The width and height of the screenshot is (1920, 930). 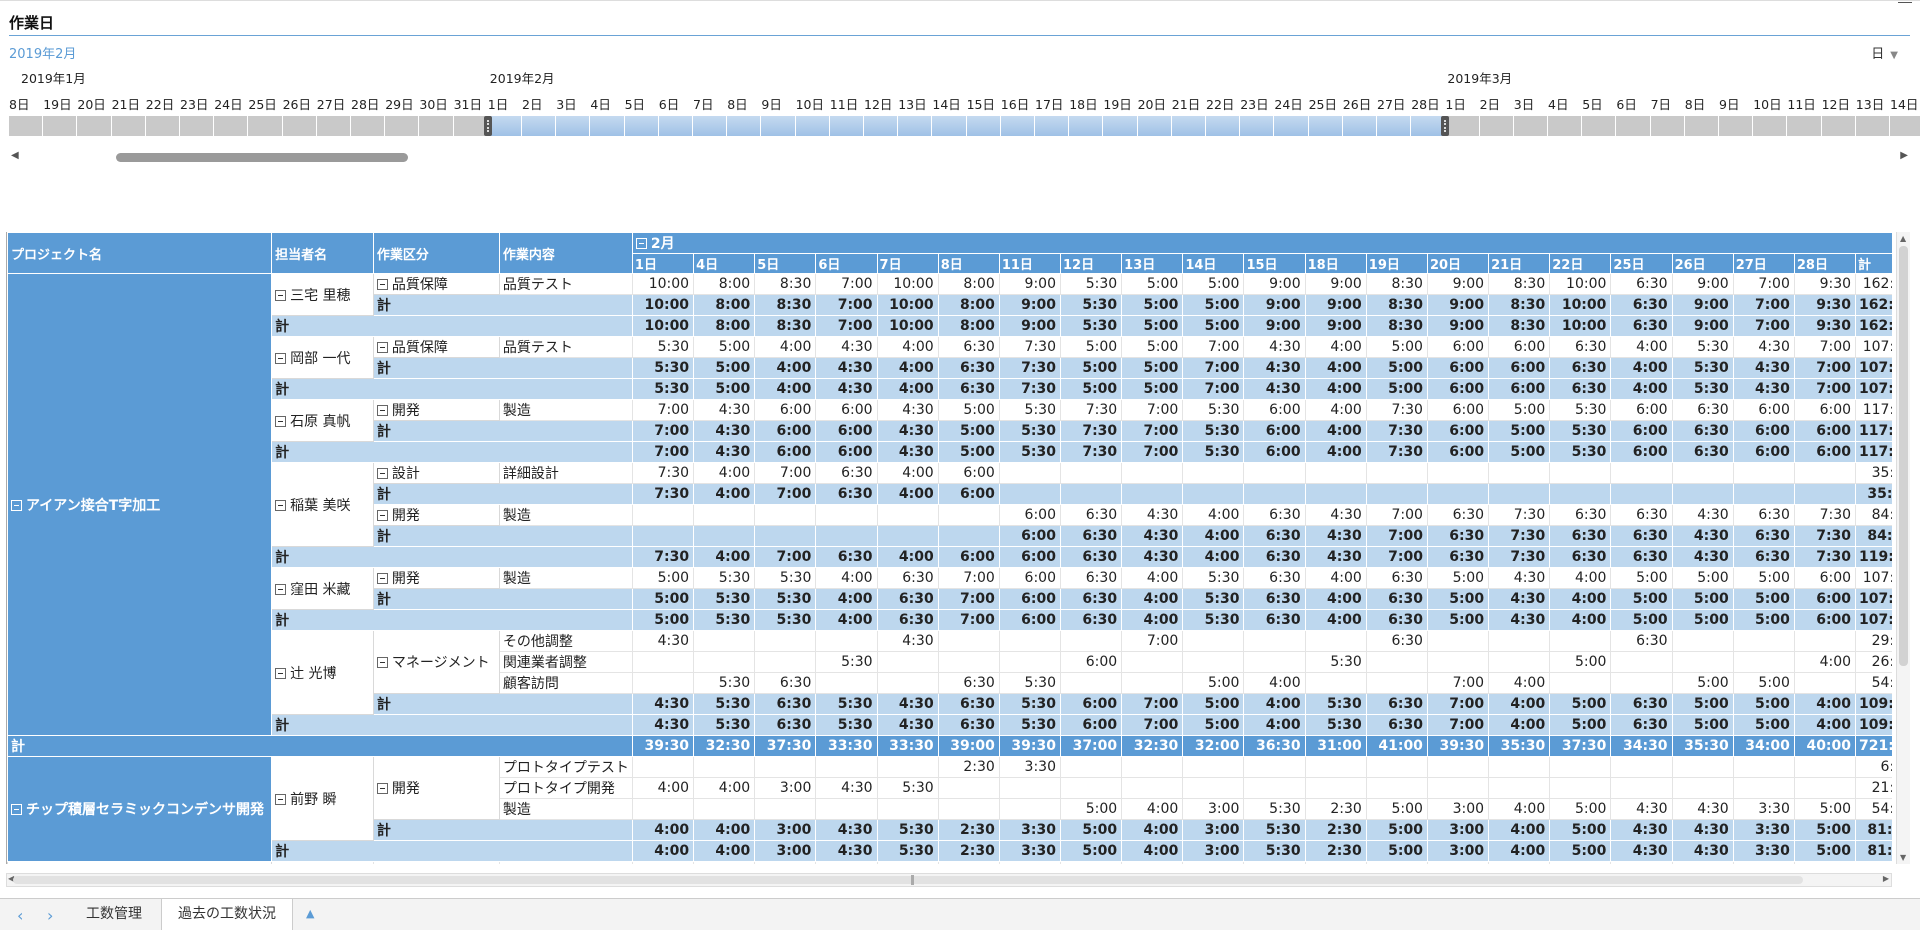 I want to click on value-cell: 39:30, so click(x=1458, y=746).